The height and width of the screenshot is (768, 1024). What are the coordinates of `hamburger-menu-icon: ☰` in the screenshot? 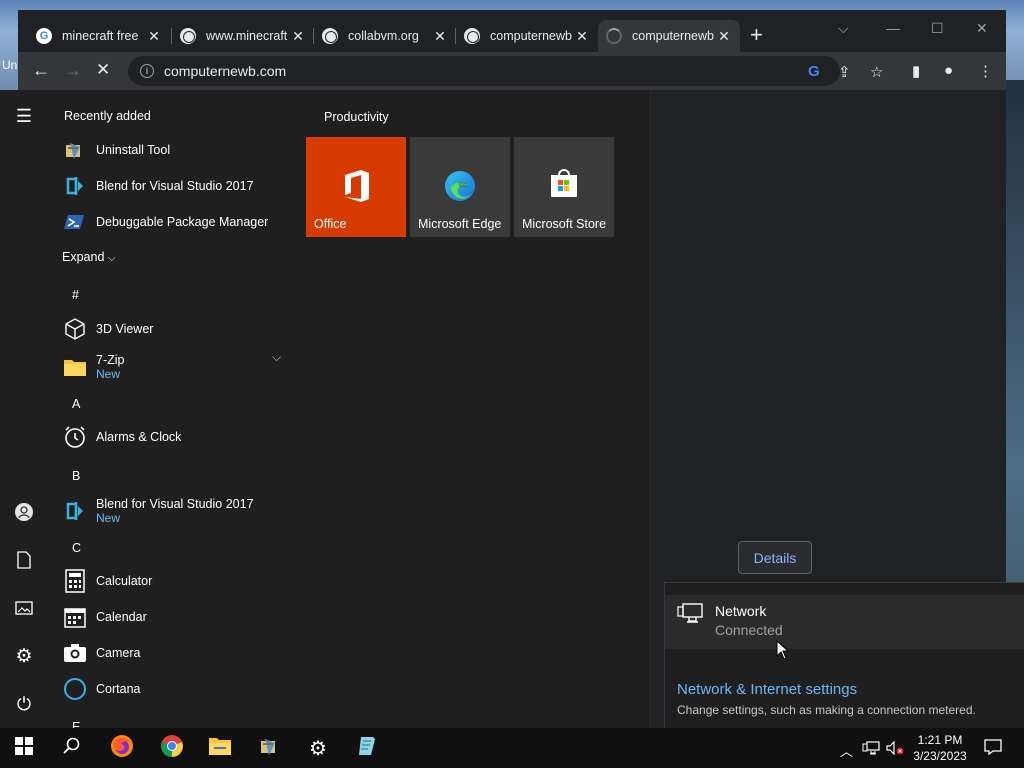 It's located at (24, 116).